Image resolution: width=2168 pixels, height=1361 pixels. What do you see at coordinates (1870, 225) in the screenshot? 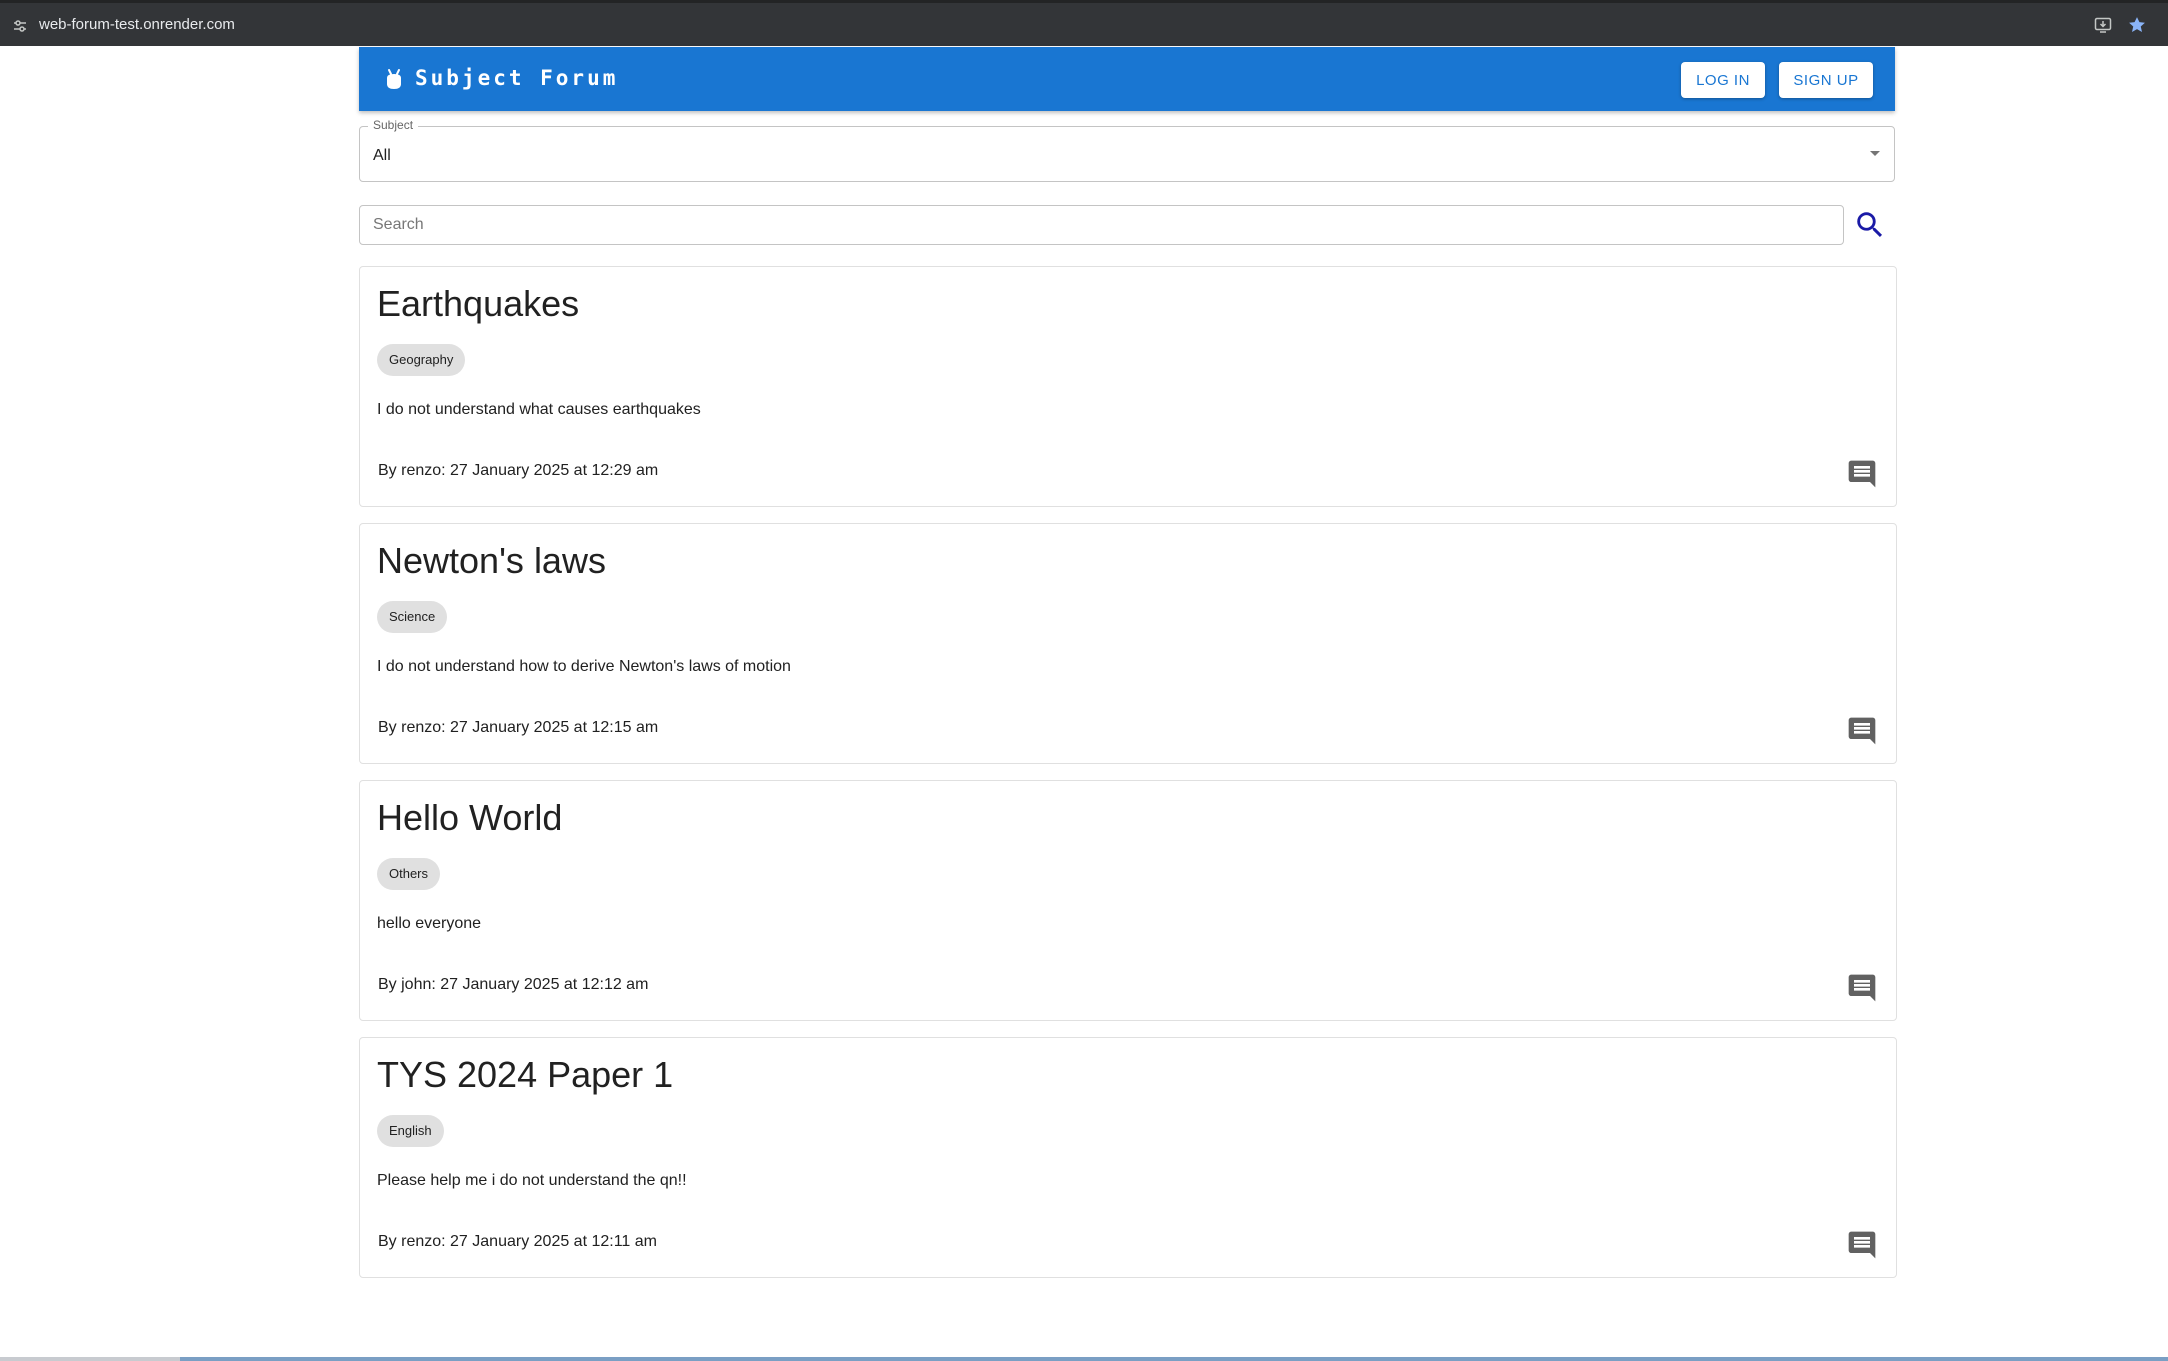
I see `search-icon` at bounding box center [1870, 225].